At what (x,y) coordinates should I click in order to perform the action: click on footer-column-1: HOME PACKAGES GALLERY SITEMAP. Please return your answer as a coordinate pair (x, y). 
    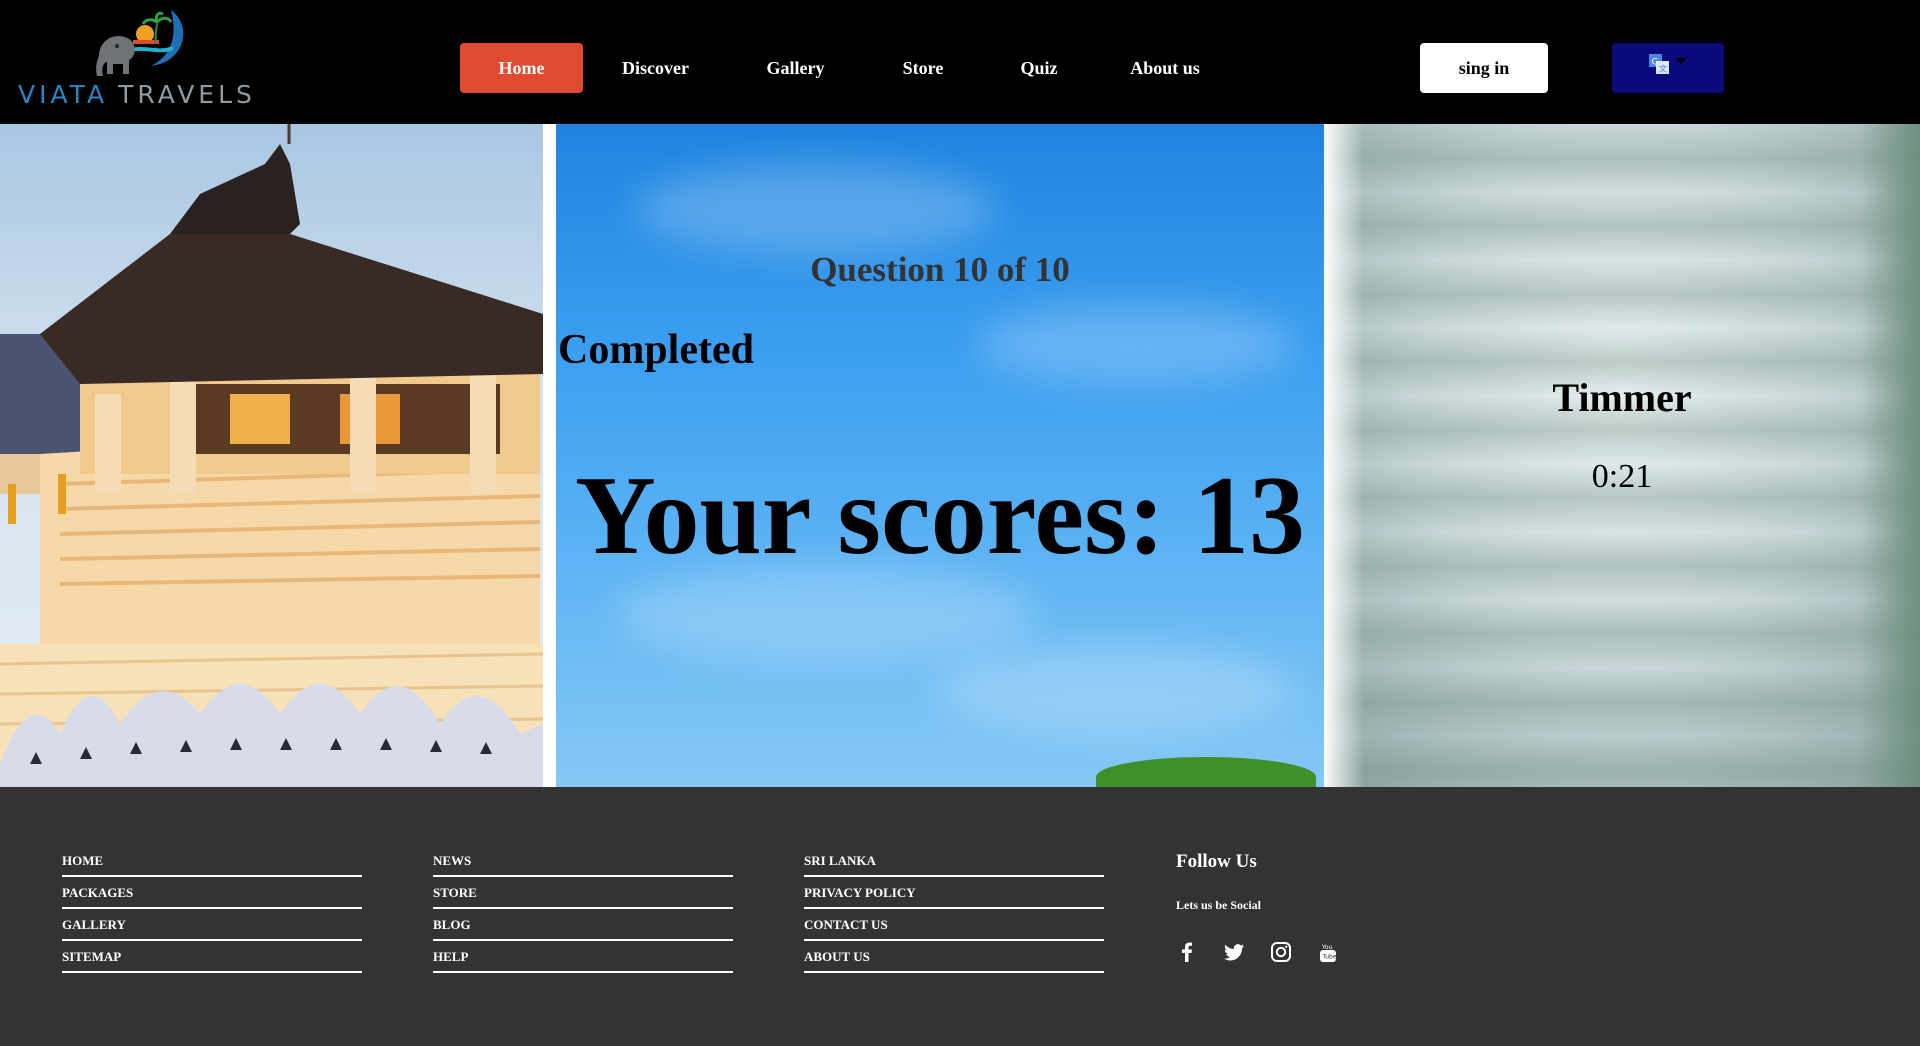
    Looking at the image, I should click on (212, 913).